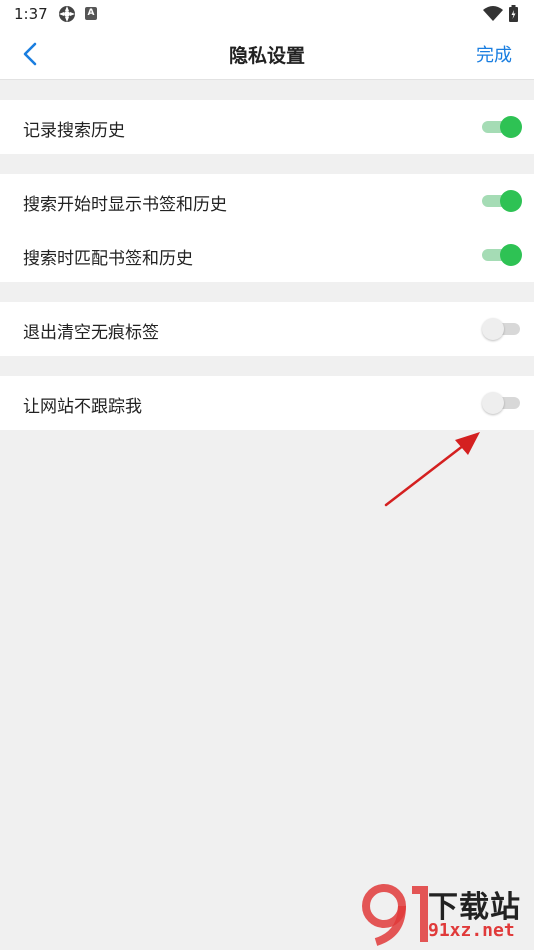 Image resolution: width=534 pixels, height=950 pixels. I want to click on match-bookmarks-toggle, so click(502, 255).